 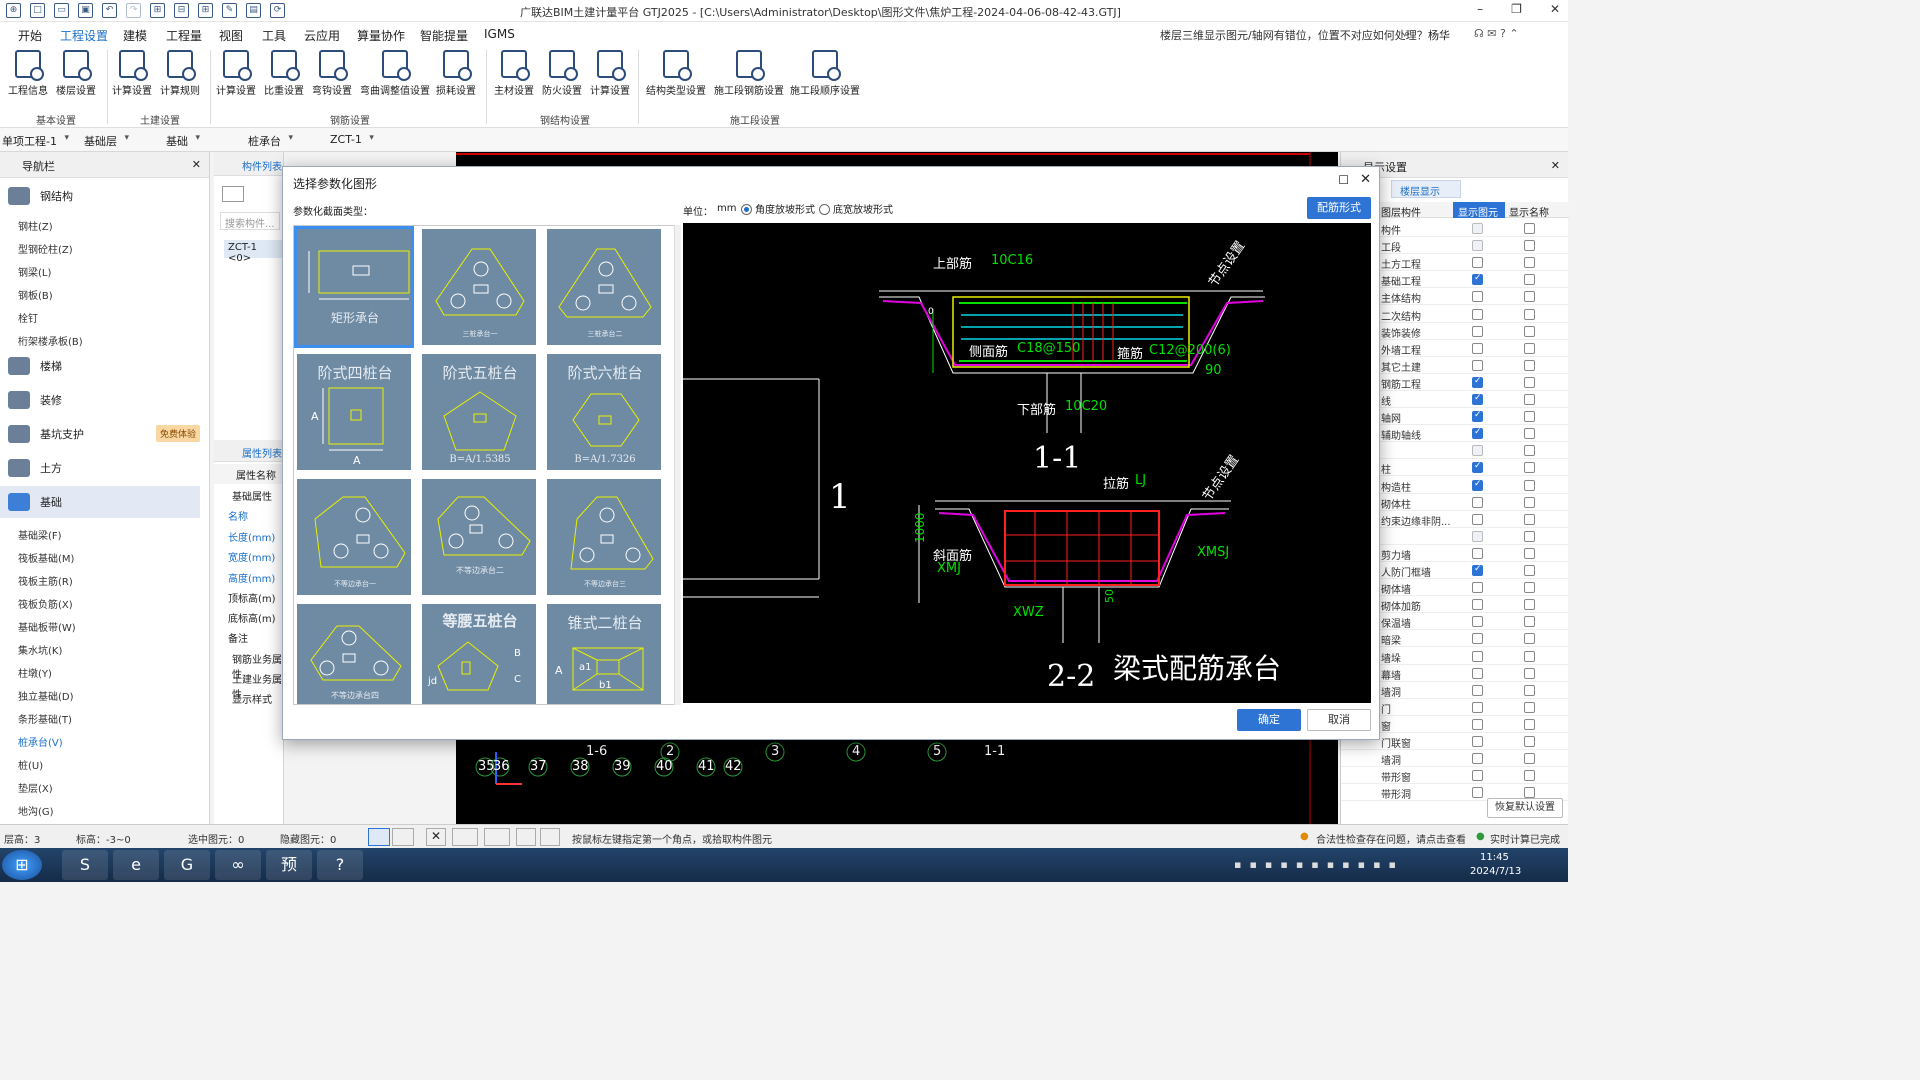 What do you see at coordinates (1086, 406) in the screenshot?
I see `preview-bottom-spec: 10C20` at bounding box center [1086, 406].